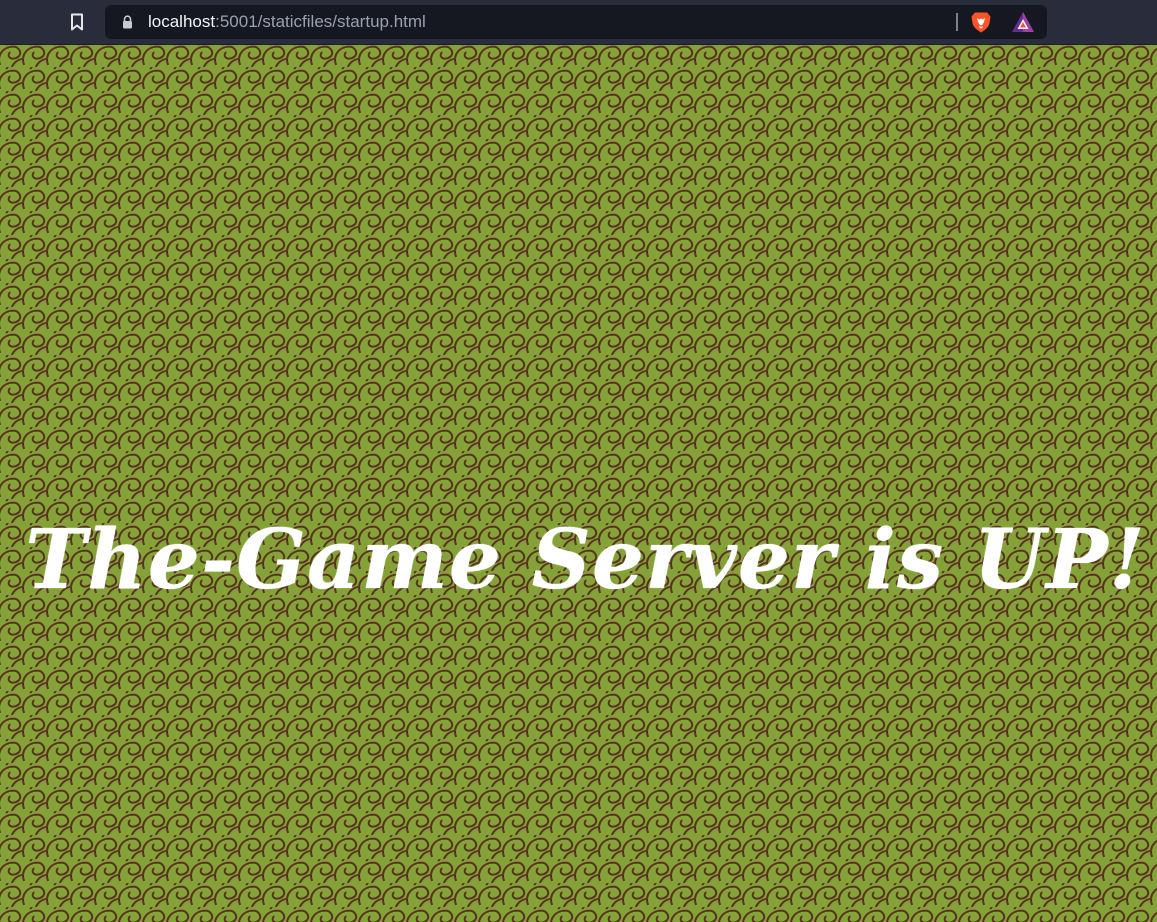 This screenshot has width=1157, height=922. I want to click on browser-toolbar: localhost:5001/staticfiles/startup.html, so click(578, 22).